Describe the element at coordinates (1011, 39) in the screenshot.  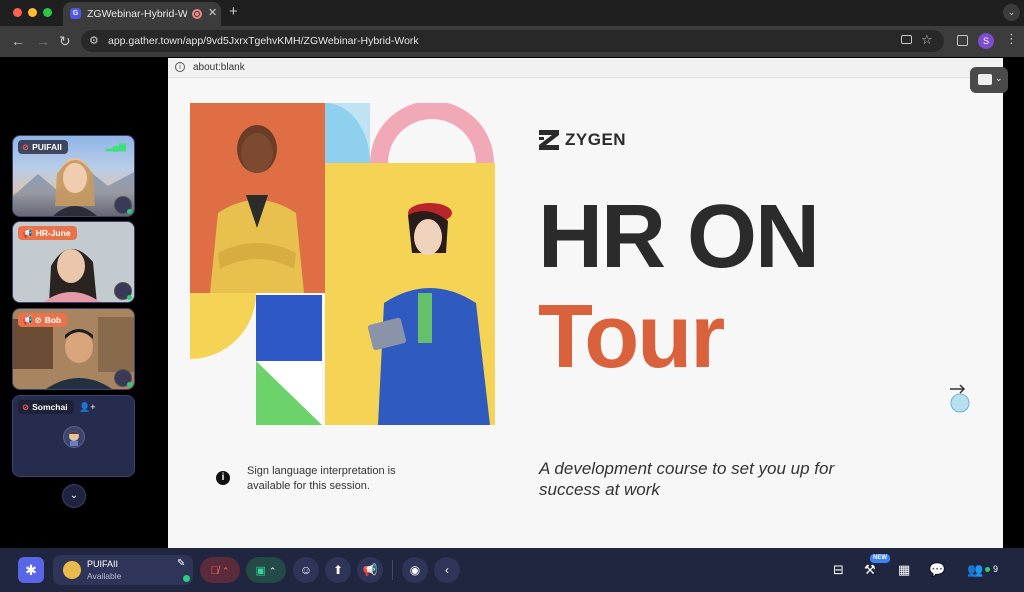
I see `browser-menu-icon: ⋮` at that location.